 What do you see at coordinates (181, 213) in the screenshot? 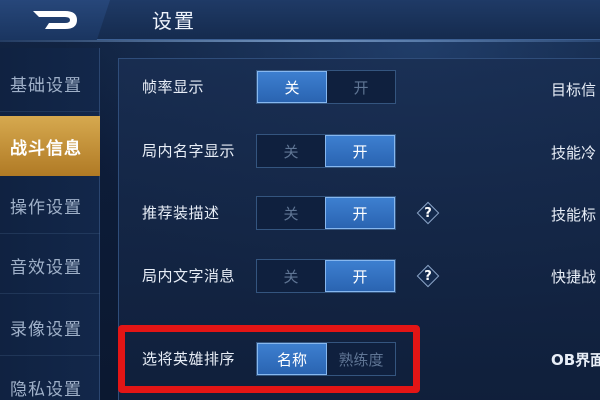
I see `item-desc-label: 推荐装描述` at bounding box center [181, 213].